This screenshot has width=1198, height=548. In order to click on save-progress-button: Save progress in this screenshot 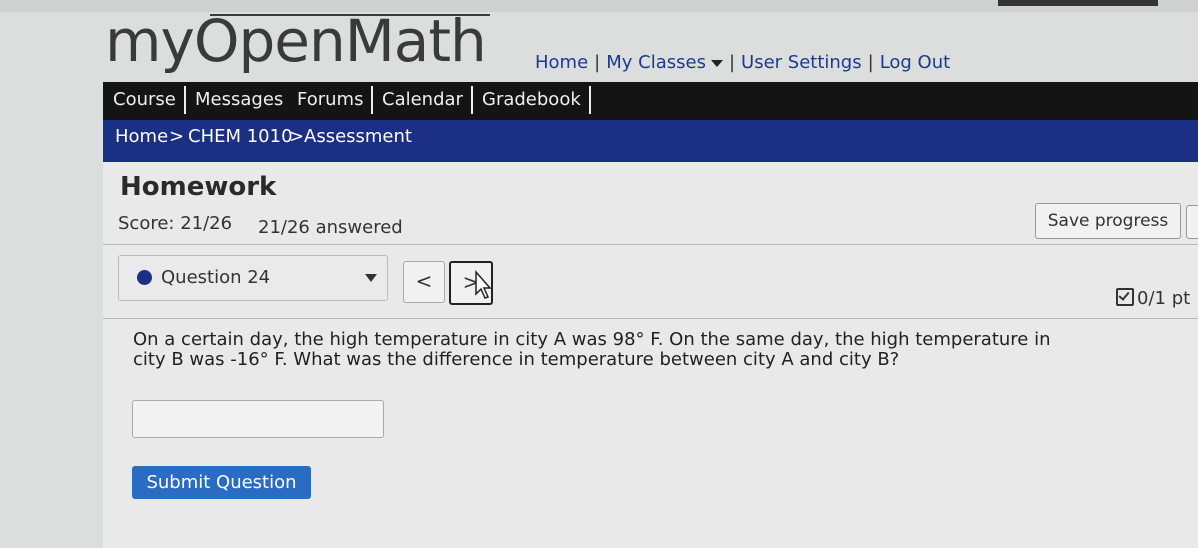, I will do `click(1108, 221)`.